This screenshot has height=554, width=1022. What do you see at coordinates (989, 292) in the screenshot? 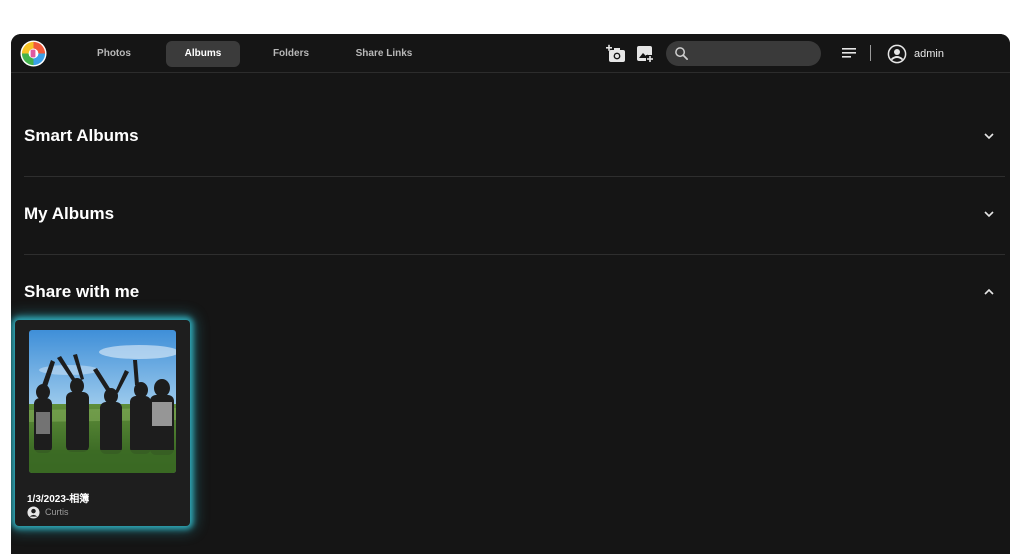
I see `chevron-up-icon` at bounding box center [989, 292].